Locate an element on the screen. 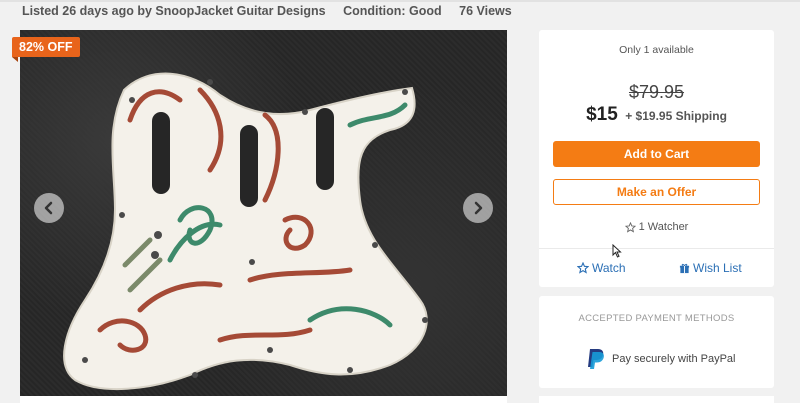  mouse-cursor-icon is located at coordinates (617, 251).